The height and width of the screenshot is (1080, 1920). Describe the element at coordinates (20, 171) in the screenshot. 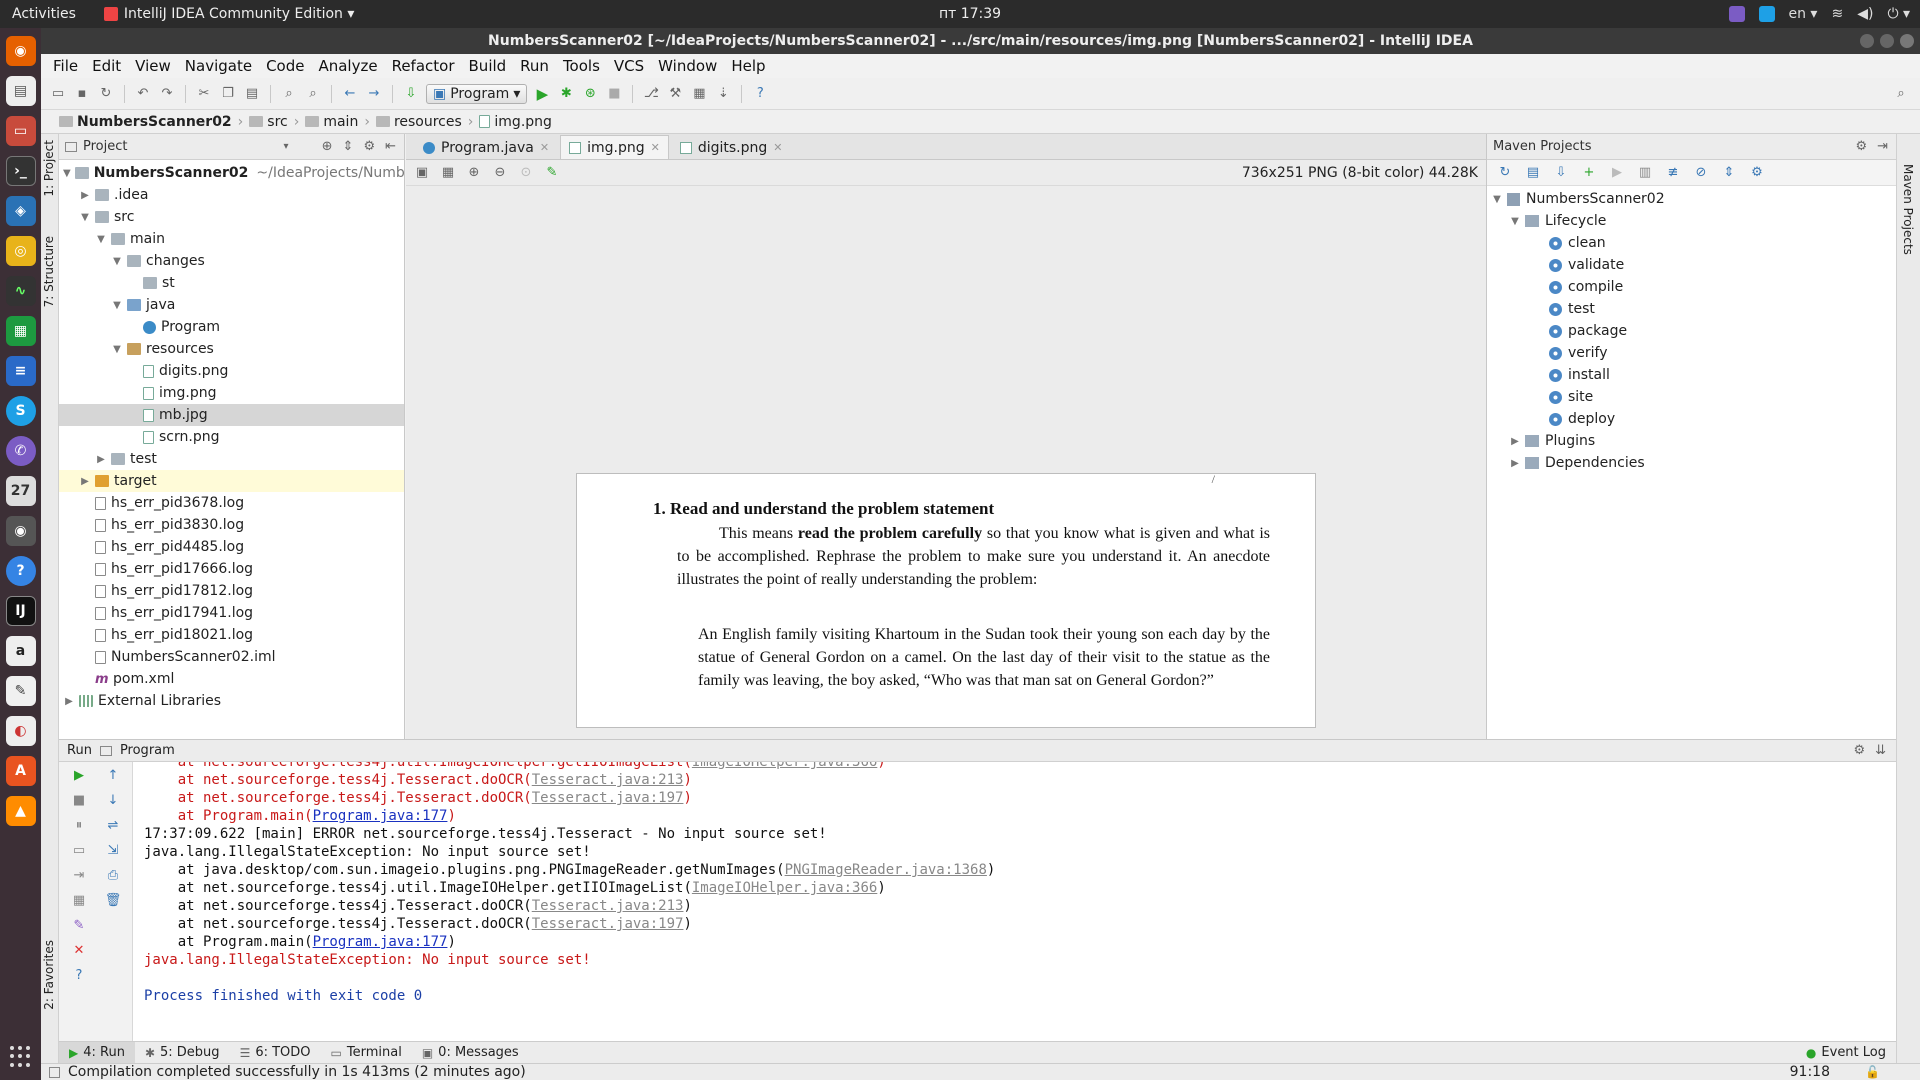

I see `terminal-icon: ›_` at that location.